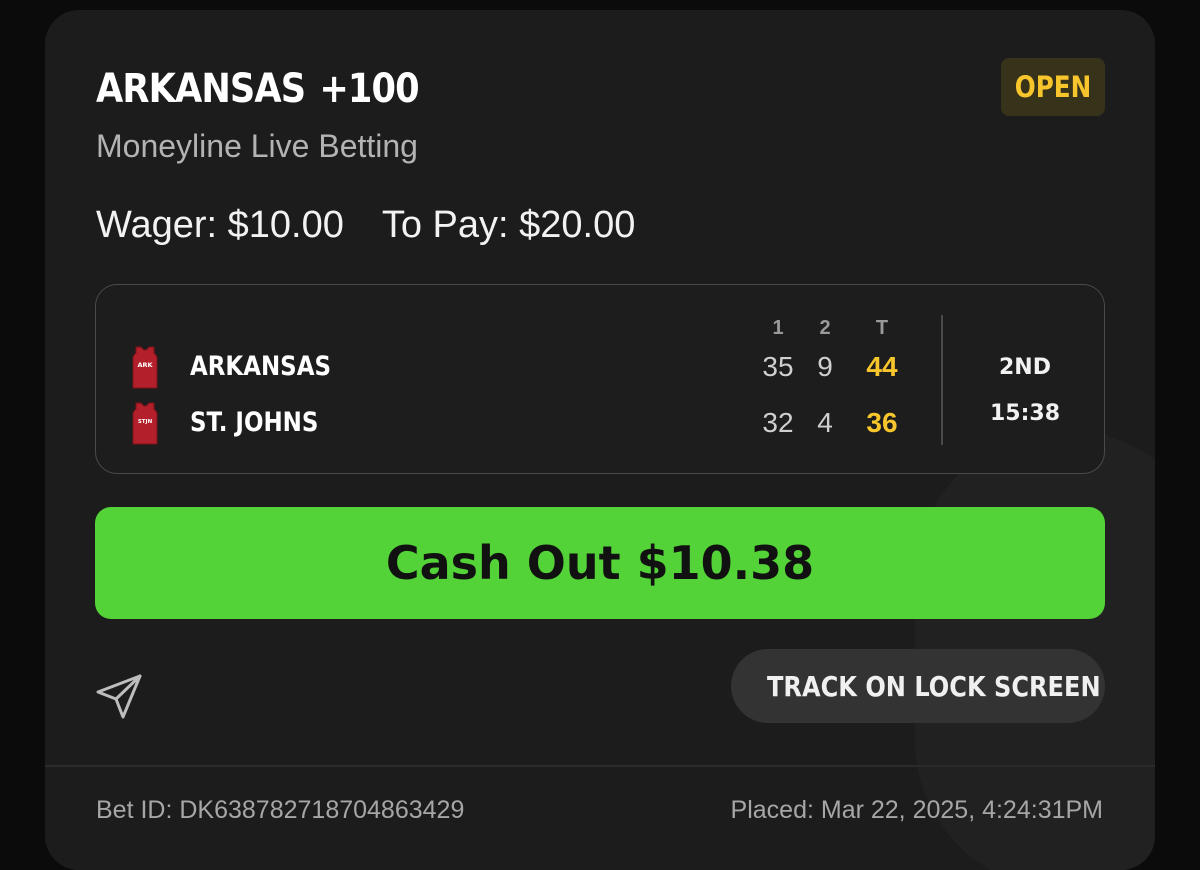 Image resolution: width=1200 pixels, height=870 pixels. I want to click on score-total: 36, so click(882, 422).